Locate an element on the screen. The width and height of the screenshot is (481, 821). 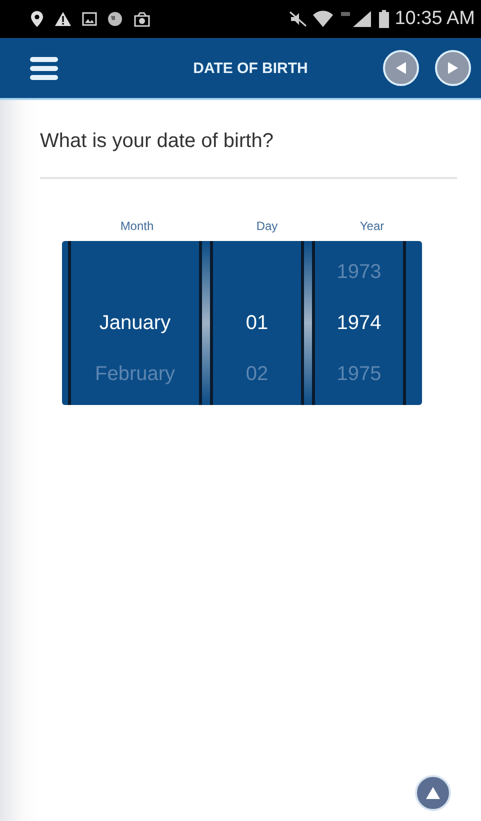
menu-icon is located at coordinates (44, 68).